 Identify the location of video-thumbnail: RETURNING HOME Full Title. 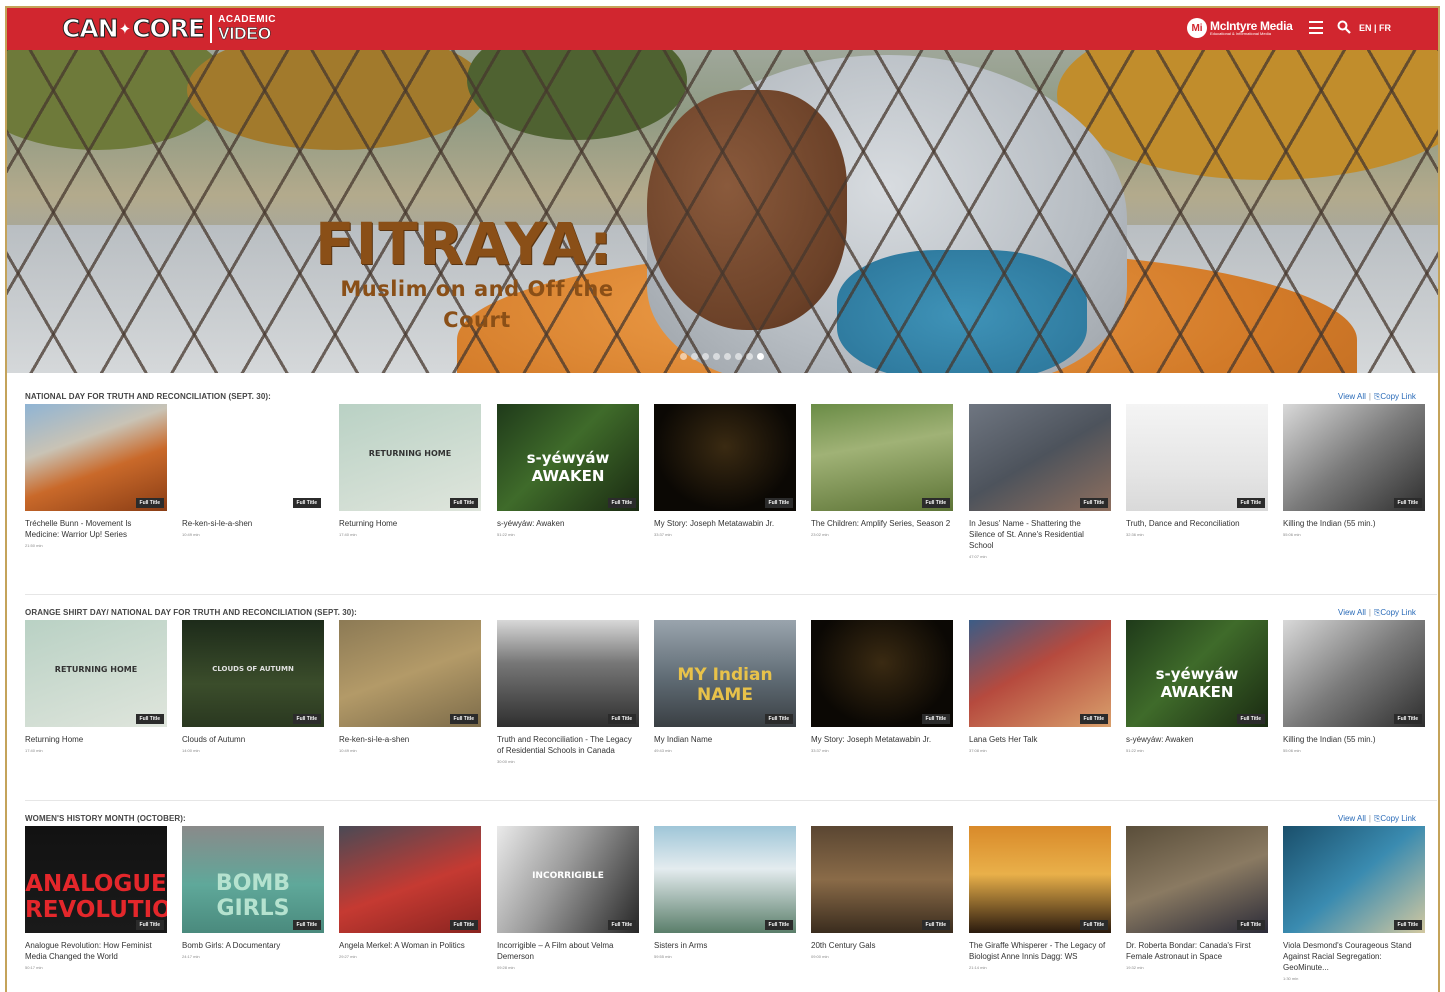
(410, 457).